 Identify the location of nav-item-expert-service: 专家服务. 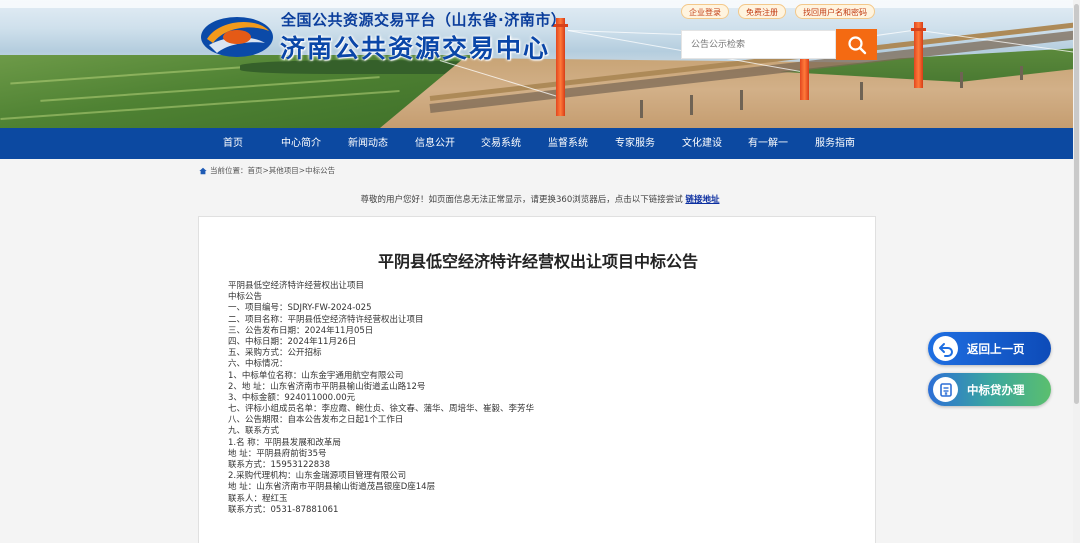
(635, 143).